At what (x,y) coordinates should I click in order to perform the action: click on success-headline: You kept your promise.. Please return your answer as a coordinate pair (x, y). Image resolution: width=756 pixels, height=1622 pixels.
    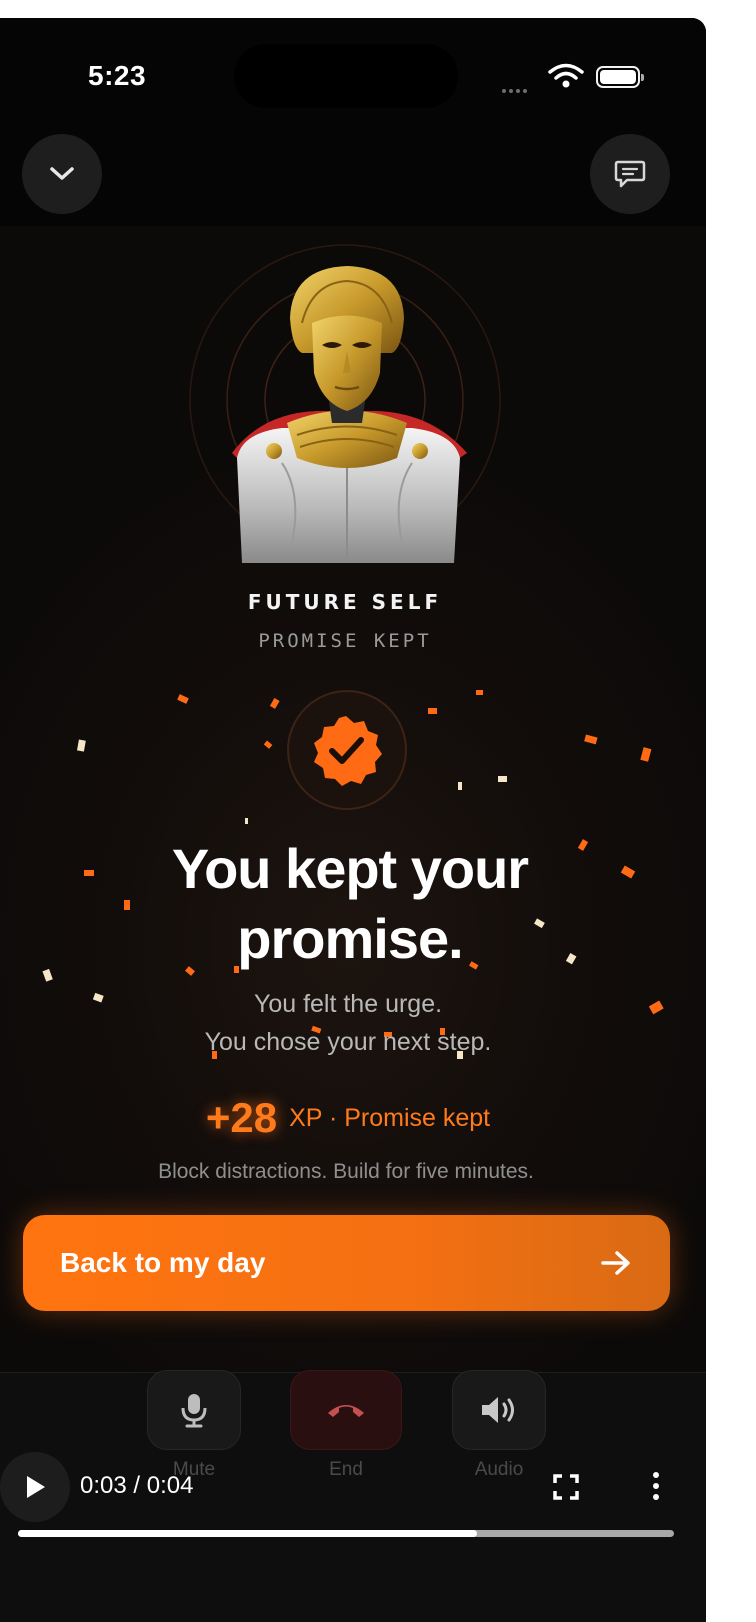
    Looking at the image, I should click on (350, 903).